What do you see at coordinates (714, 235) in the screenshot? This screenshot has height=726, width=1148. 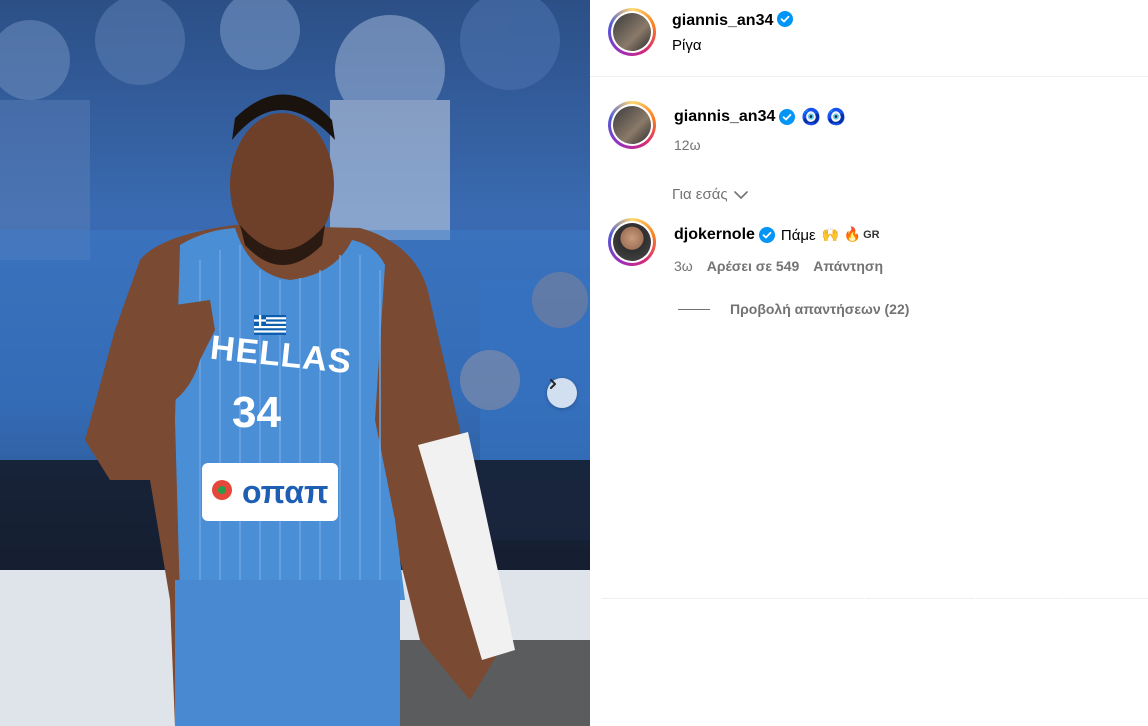 I see `commenter-username: djokernole` at bounding box center [714, 235].